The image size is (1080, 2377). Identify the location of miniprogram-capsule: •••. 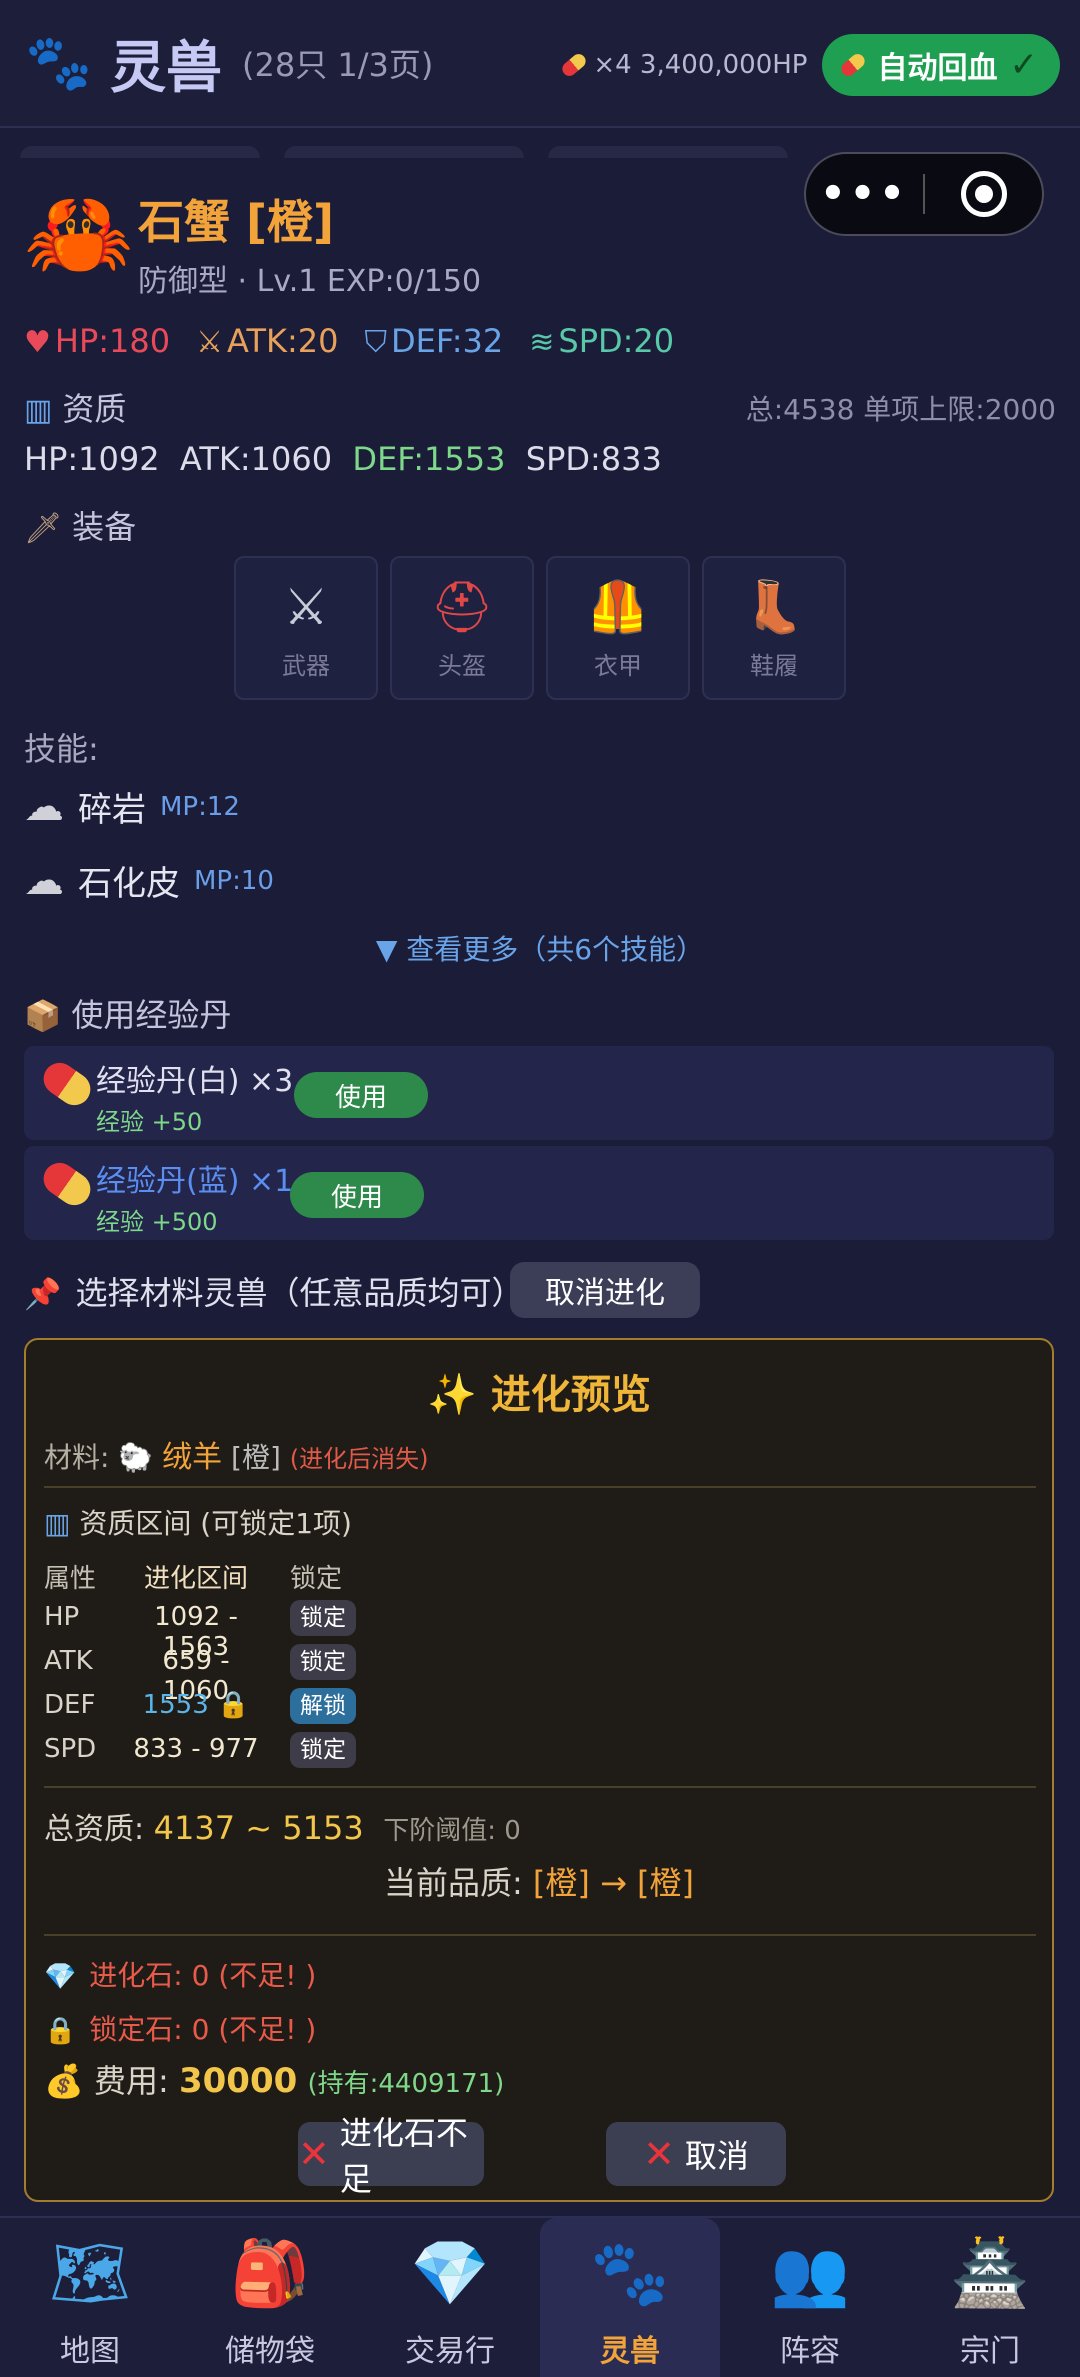
(924, 194).